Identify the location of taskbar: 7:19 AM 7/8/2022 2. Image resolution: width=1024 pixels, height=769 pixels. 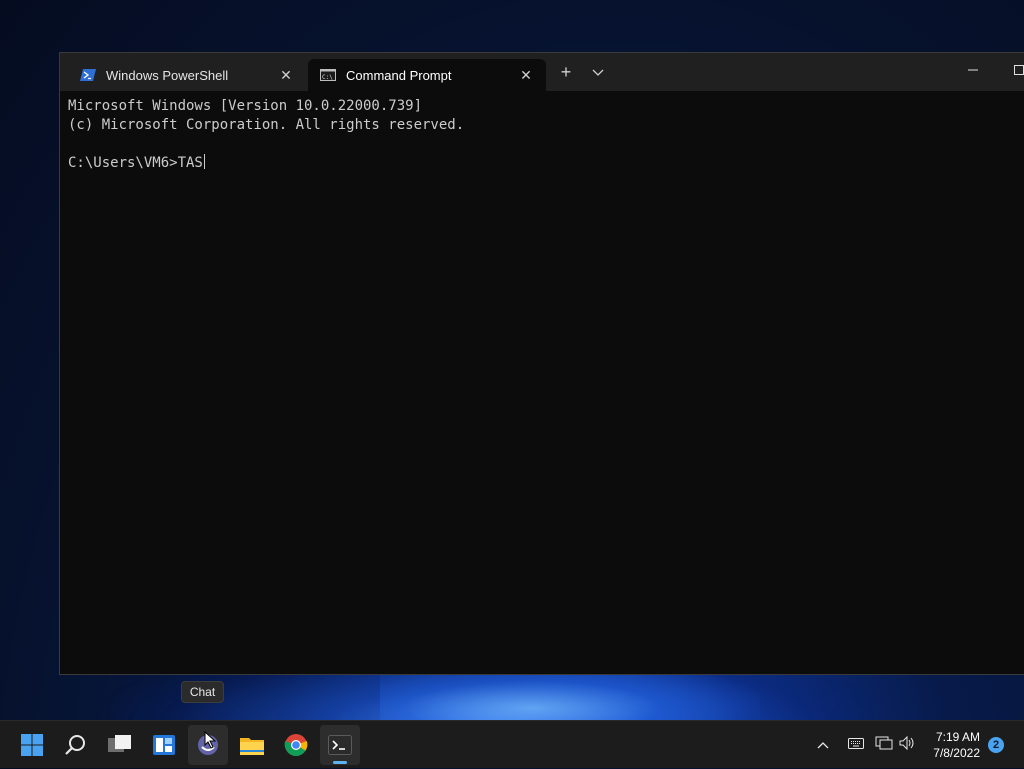
(512, 744).